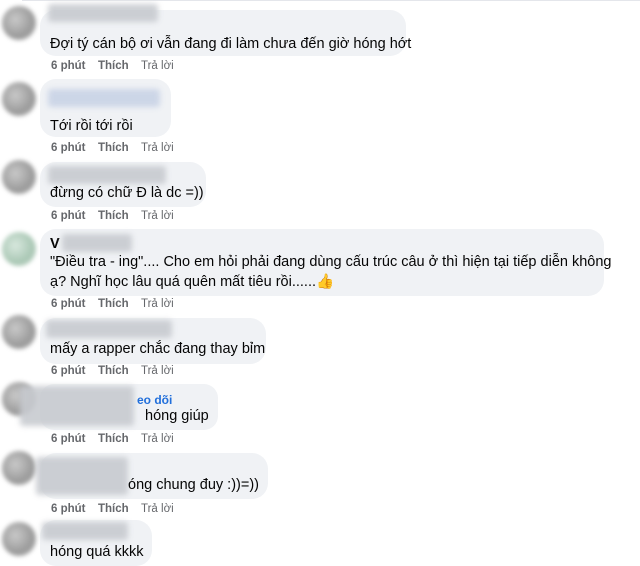 This screenshot has width=640, height=566. What do you see at coordinates (91, 126) in the screenshot?
I see `comment-text: Tới rồi tới rồi` at bounding box center [91, 126].